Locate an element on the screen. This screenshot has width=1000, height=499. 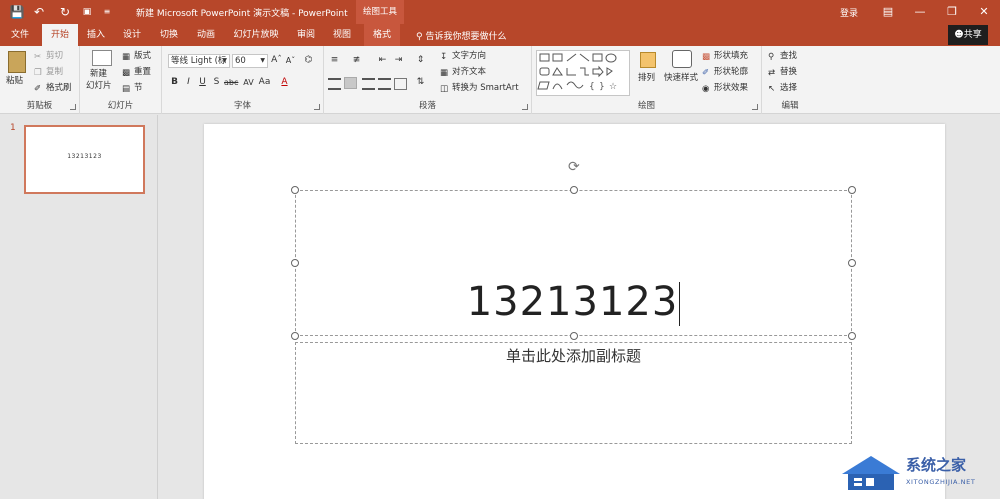
slide-thumbnail: 13213123 is located at coordinates (84, 159).